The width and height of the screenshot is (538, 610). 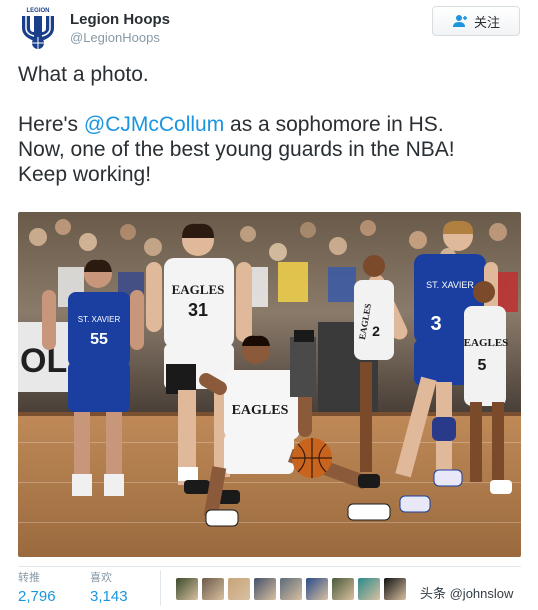 I want to click on like-stat: 喜欢 3,143, so click(x=109, y=589).